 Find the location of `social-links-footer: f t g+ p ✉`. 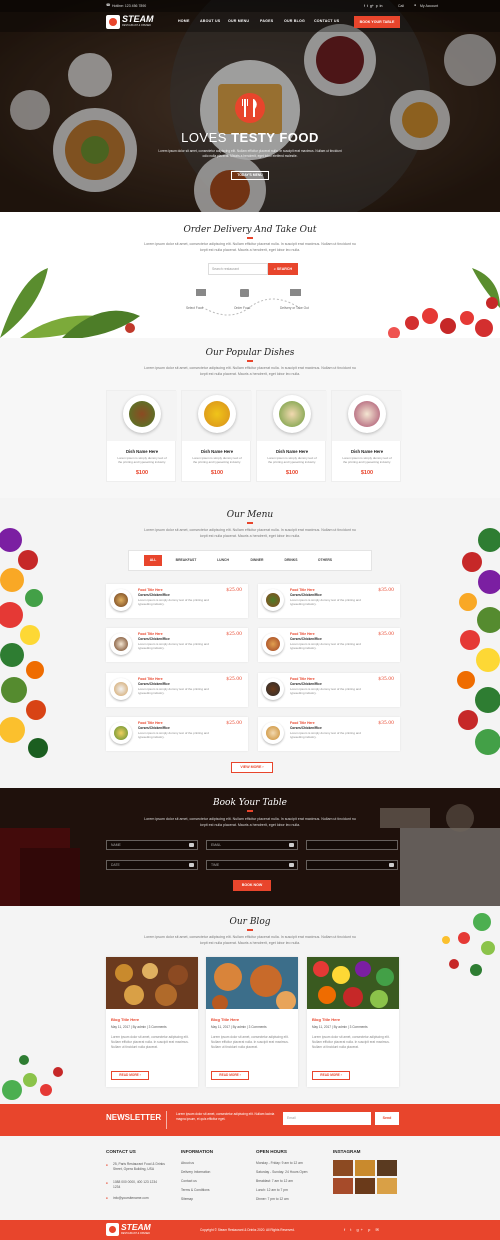

social-links-footer: f t g+ p ✉ is located at coordinates (362, 1229).